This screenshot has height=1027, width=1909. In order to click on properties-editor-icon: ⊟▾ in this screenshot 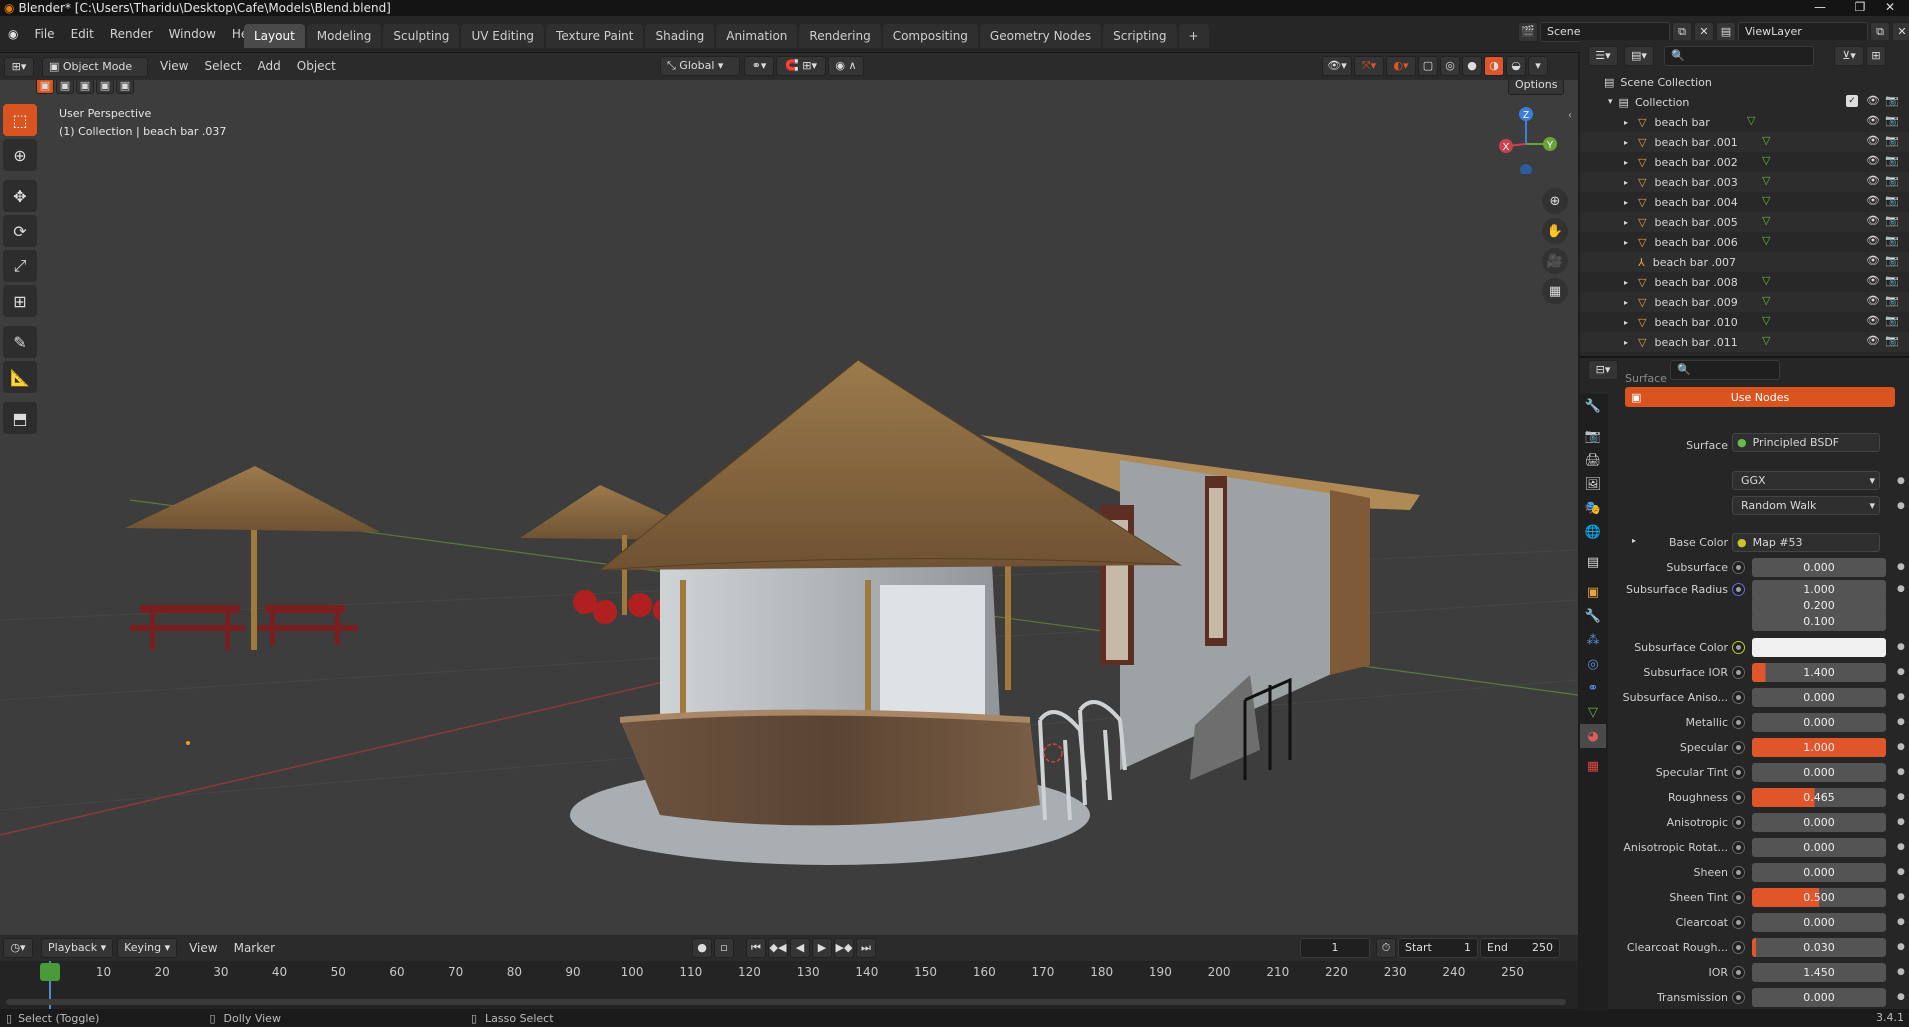, I will do `click(1603, 370)`.